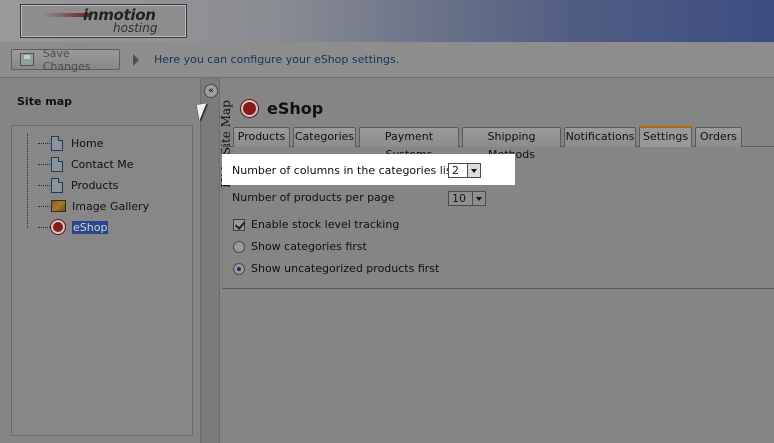 This screenshot has width=774, height=443. I want to click on inmotion-logo: inmotion hosting, so click(103, 21).